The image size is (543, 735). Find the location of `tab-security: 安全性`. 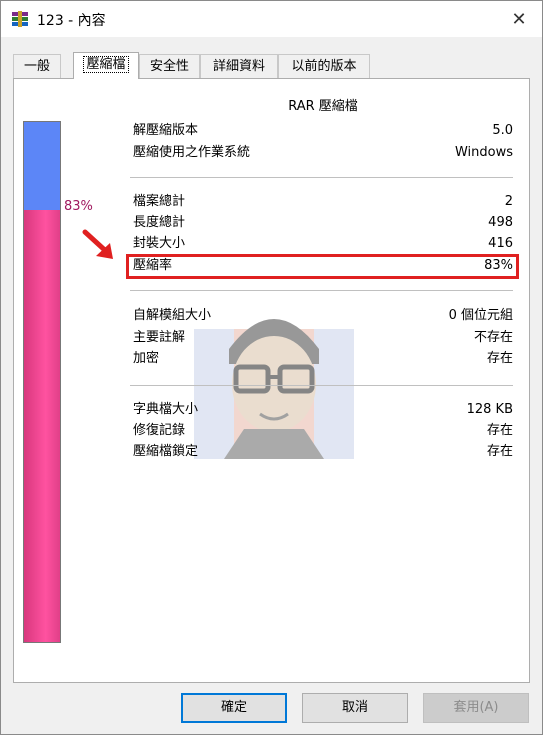

tab-security: 安全性 is located at coordinates (169, 66).